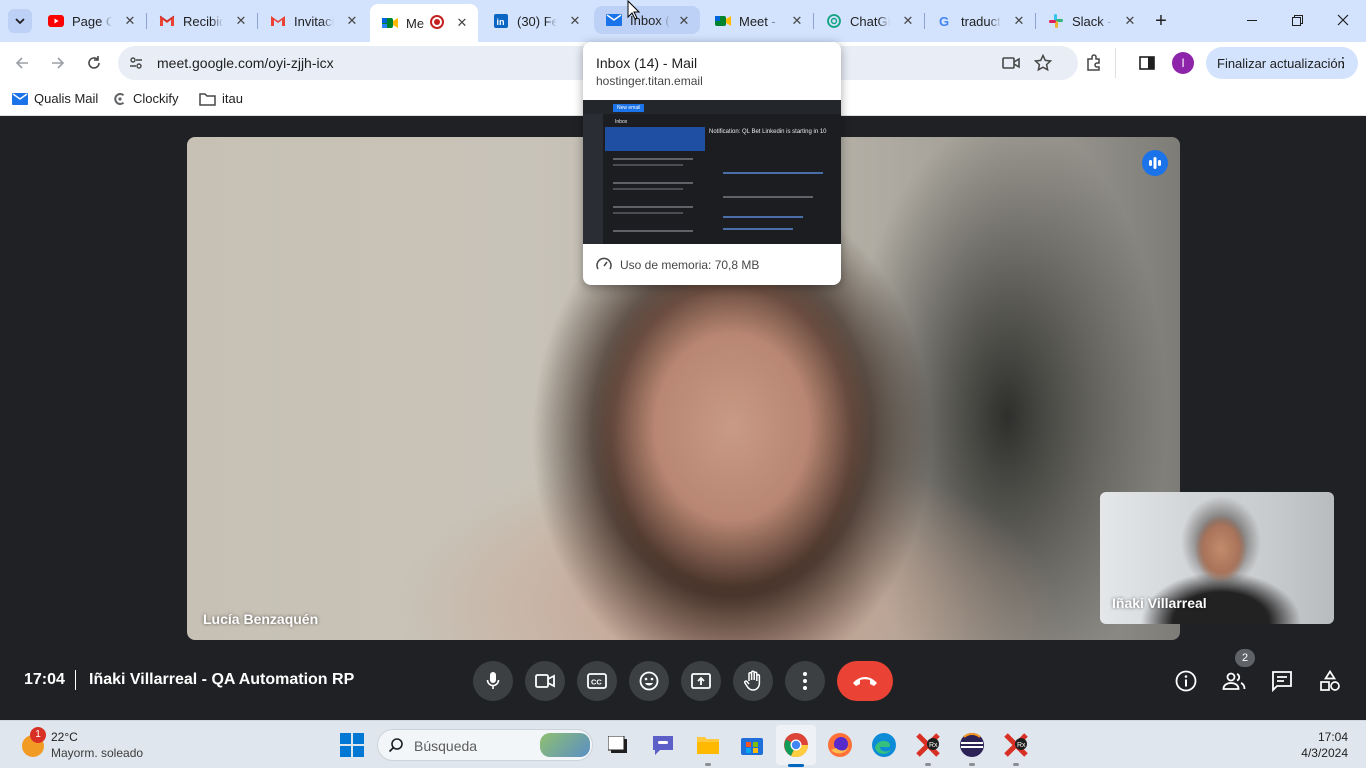  I want to click on chat-button, so click(1282, 681).